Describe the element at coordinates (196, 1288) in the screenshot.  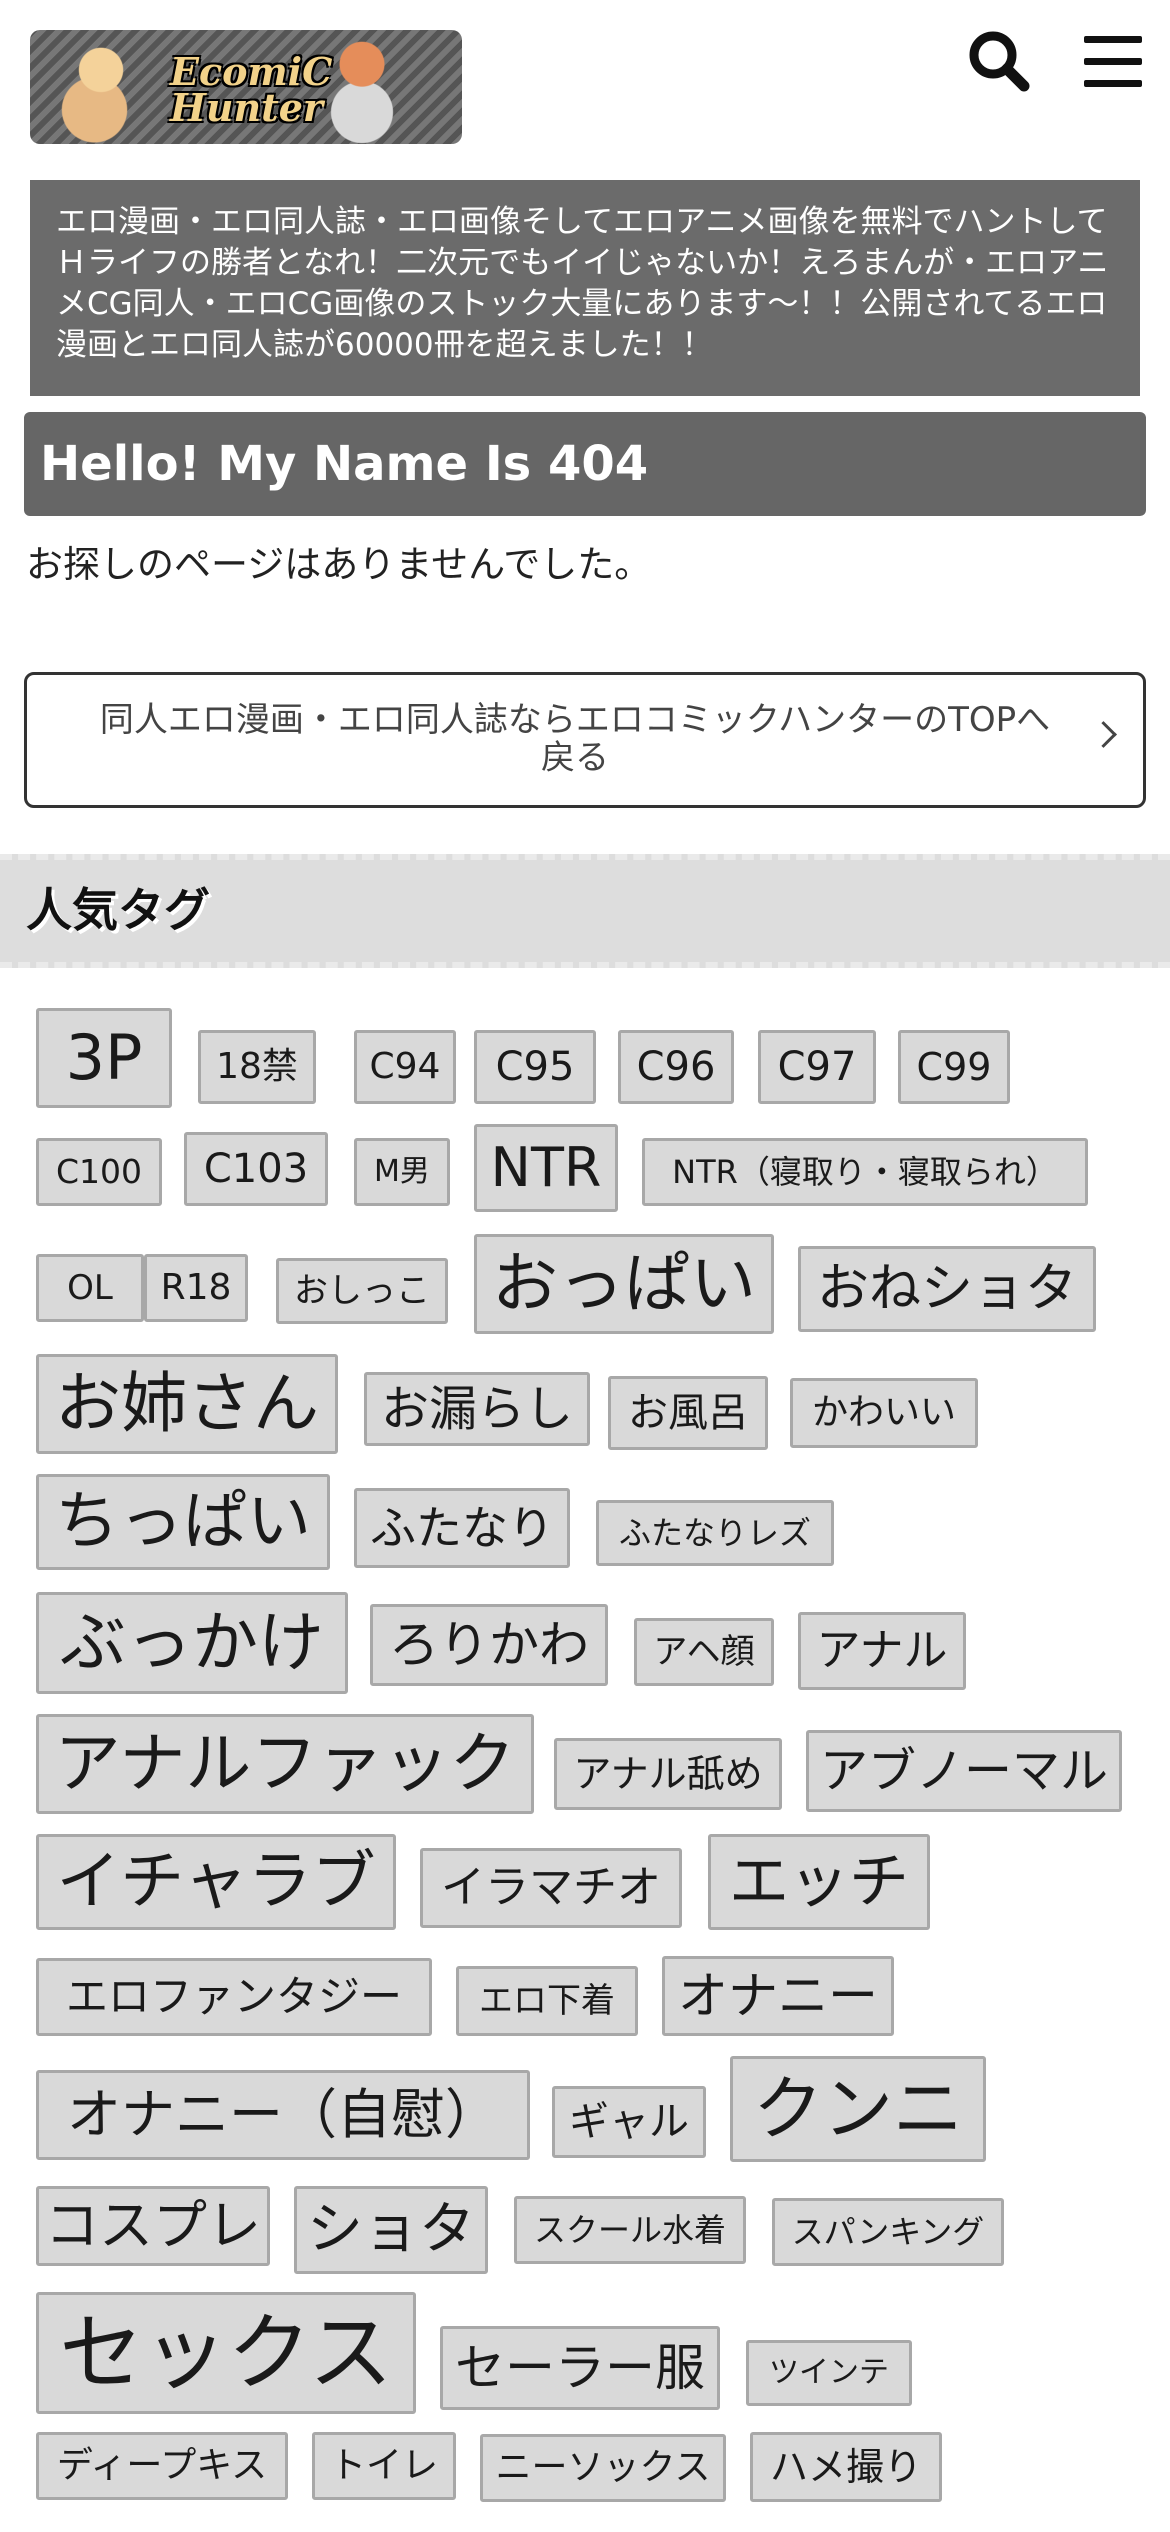
I see `tag-link: R18` at that location.